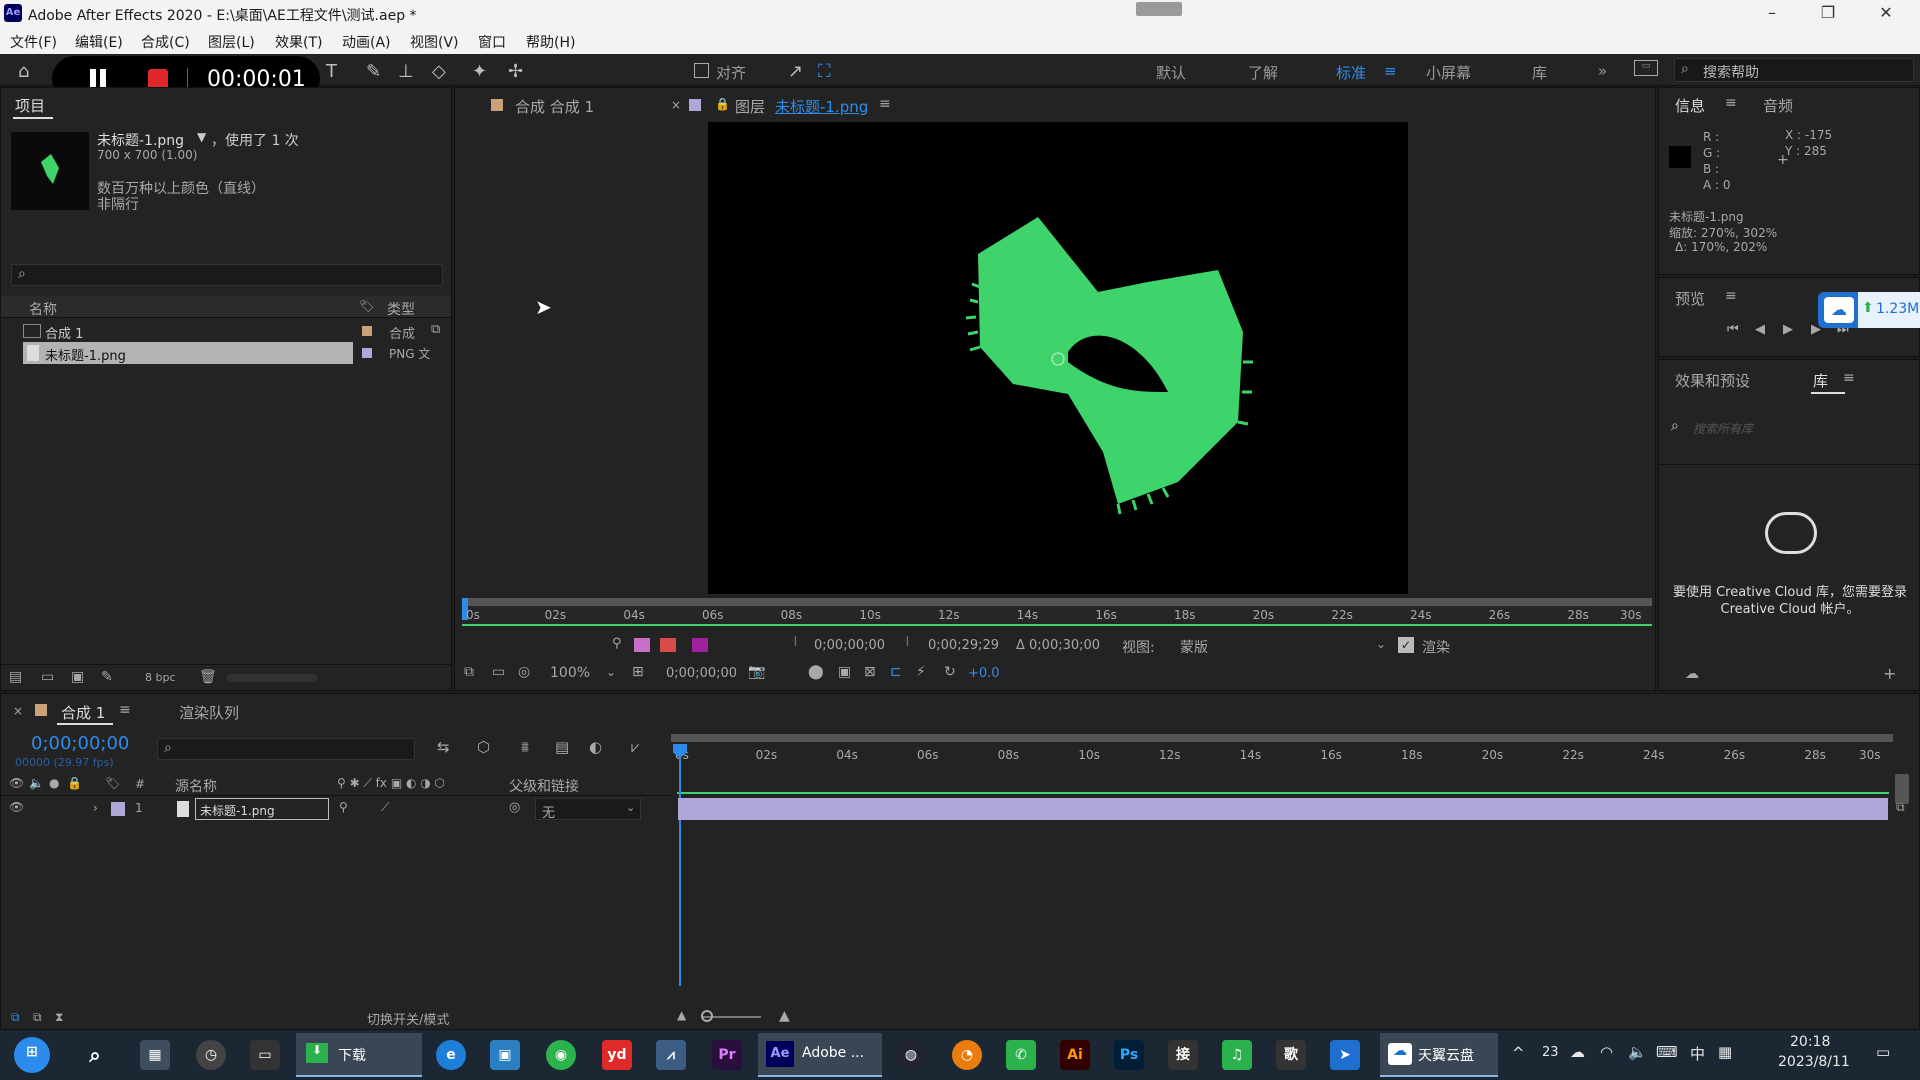 The width and height of the screenshot is (1920, 1080). I want to click on notification-icon: ▭, so click(1883, 1052).